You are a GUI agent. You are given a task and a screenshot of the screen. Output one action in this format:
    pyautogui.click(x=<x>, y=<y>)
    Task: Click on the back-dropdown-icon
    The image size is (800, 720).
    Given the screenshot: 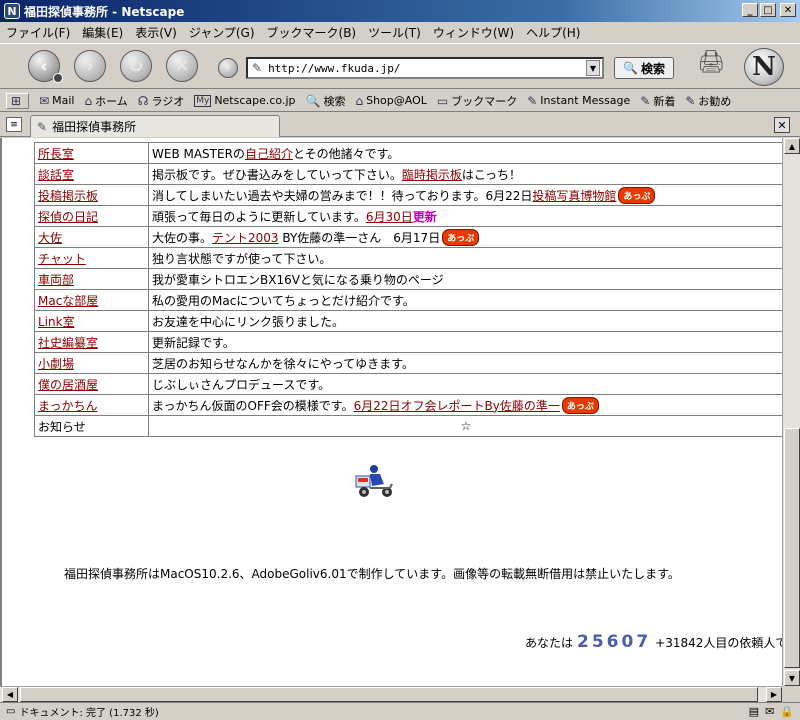 What is the action you would take?
    pyautogui.click(x=58, y=78)
    